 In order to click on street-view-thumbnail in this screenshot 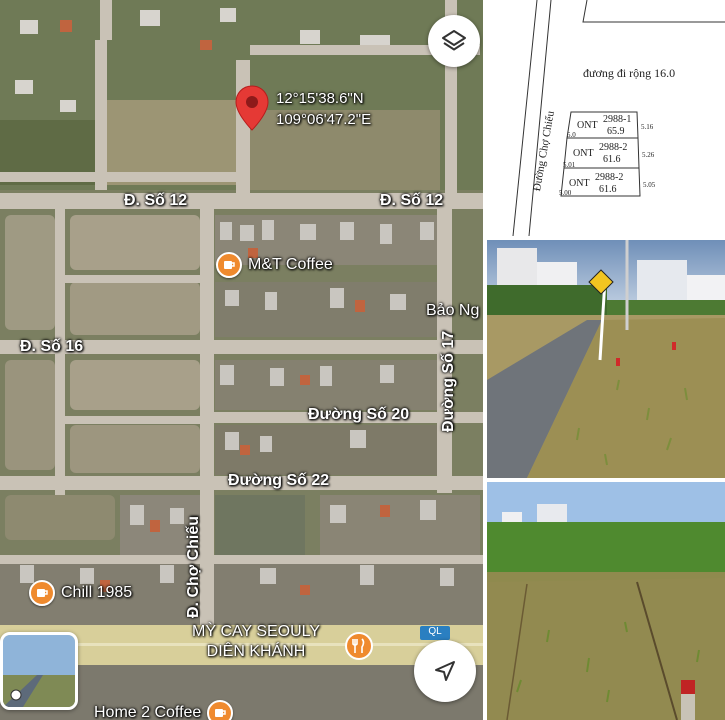, I will do `click(39, 671)`.